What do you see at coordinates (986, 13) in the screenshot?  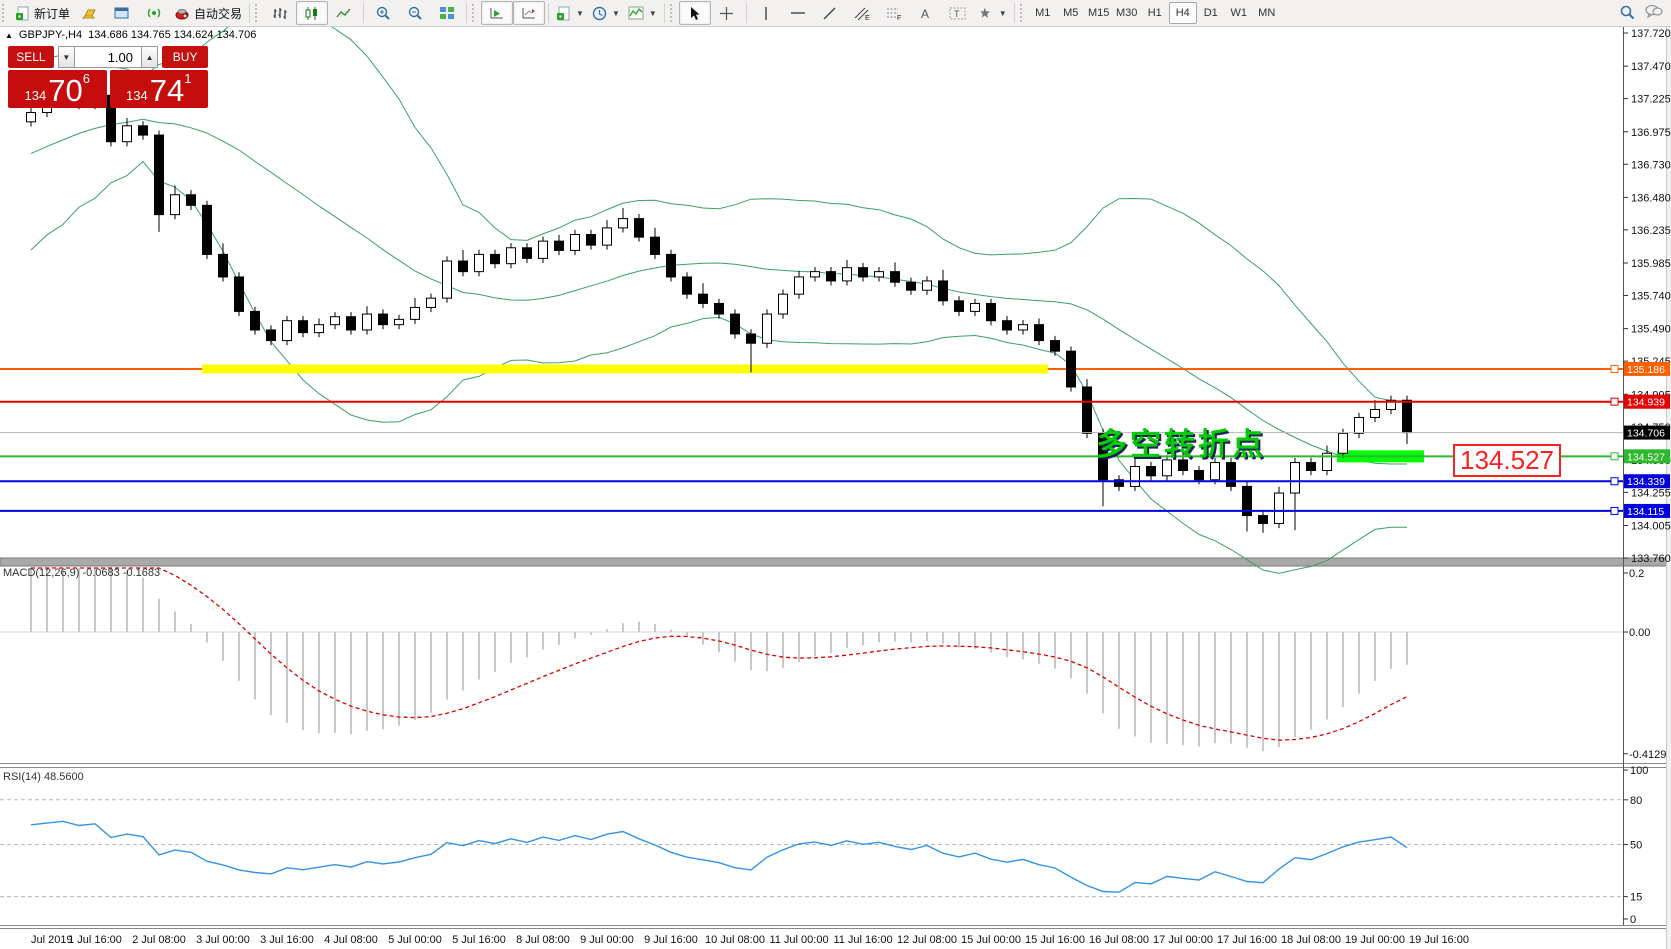 I see `shapes-icon` at bounding box center [986, 13].